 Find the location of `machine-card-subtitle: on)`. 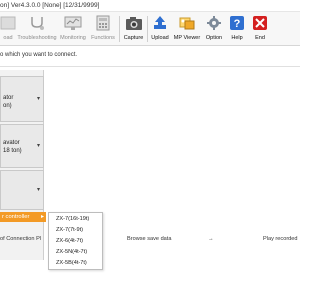

machine-card-subtitle: on) is located at coordinates (7, 106).